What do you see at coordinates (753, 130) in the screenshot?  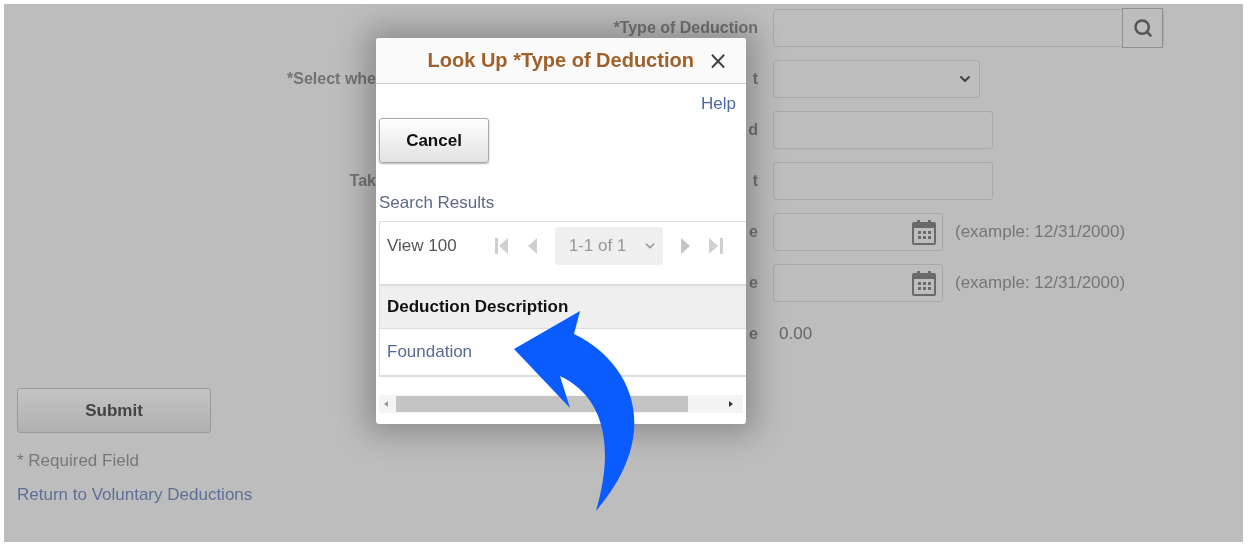 I see `field-label: d` at bounding box center [753, 130].